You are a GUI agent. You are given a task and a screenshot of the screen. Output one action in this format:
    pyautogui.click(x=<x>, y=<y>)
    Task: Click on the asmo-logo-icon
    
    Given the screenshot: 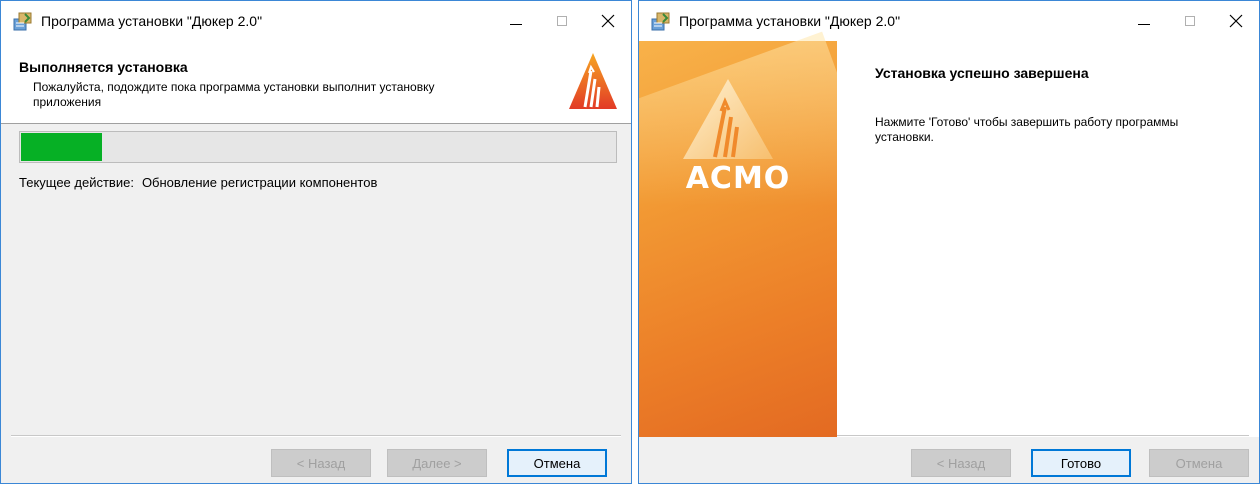 What is the action you would take?
    pyautogui.click(x=593, y=81)
    